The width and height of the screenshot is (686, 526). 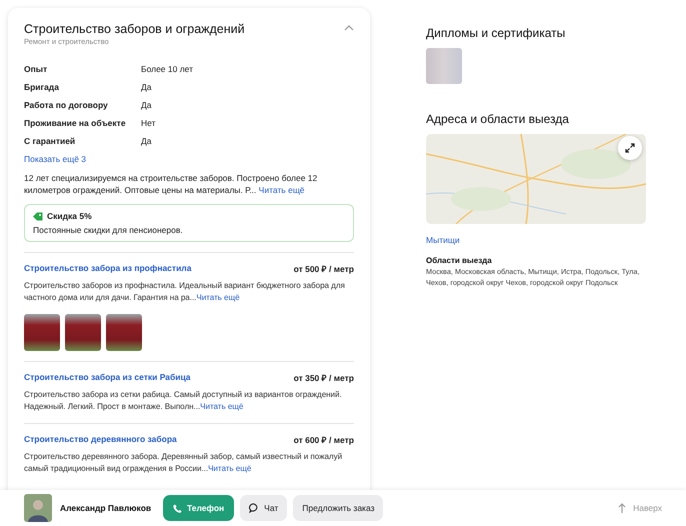 What do you see at coordinates (189, 159) in the screenshot?
I see `show-more-link: Показать ещё 3` at bounding box center [189, 159].